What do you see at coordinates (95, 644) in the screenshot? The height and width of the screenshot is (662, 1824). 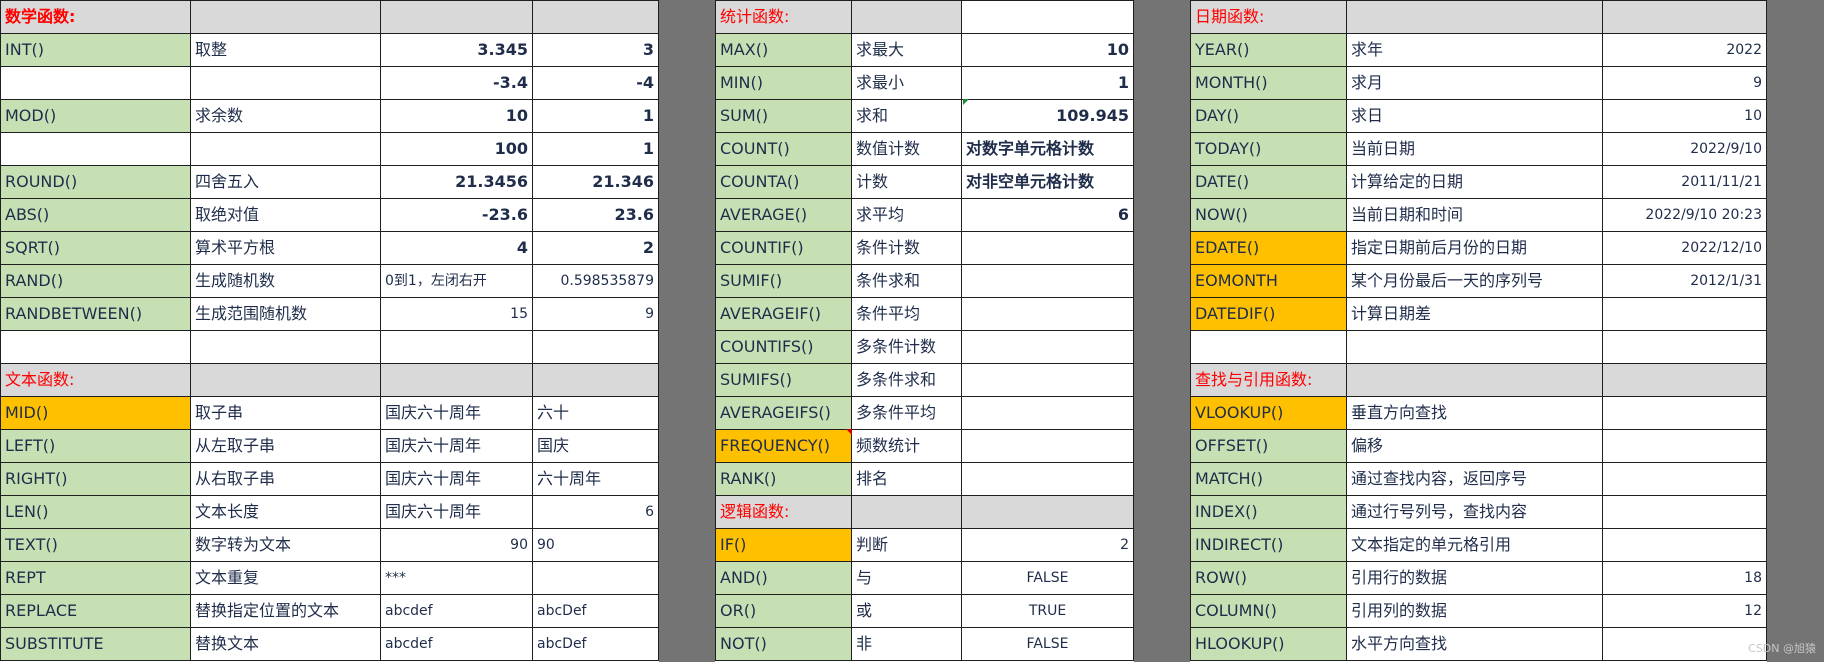 I see `left-cell-r20-c1: SUBSTITUTE` at bounding box center [95, 644].